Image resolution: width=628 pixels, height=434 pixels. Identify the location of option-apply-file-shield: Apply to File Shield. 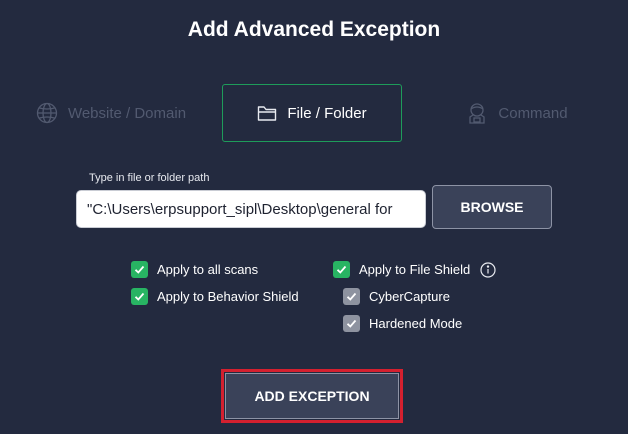
(414, 269).